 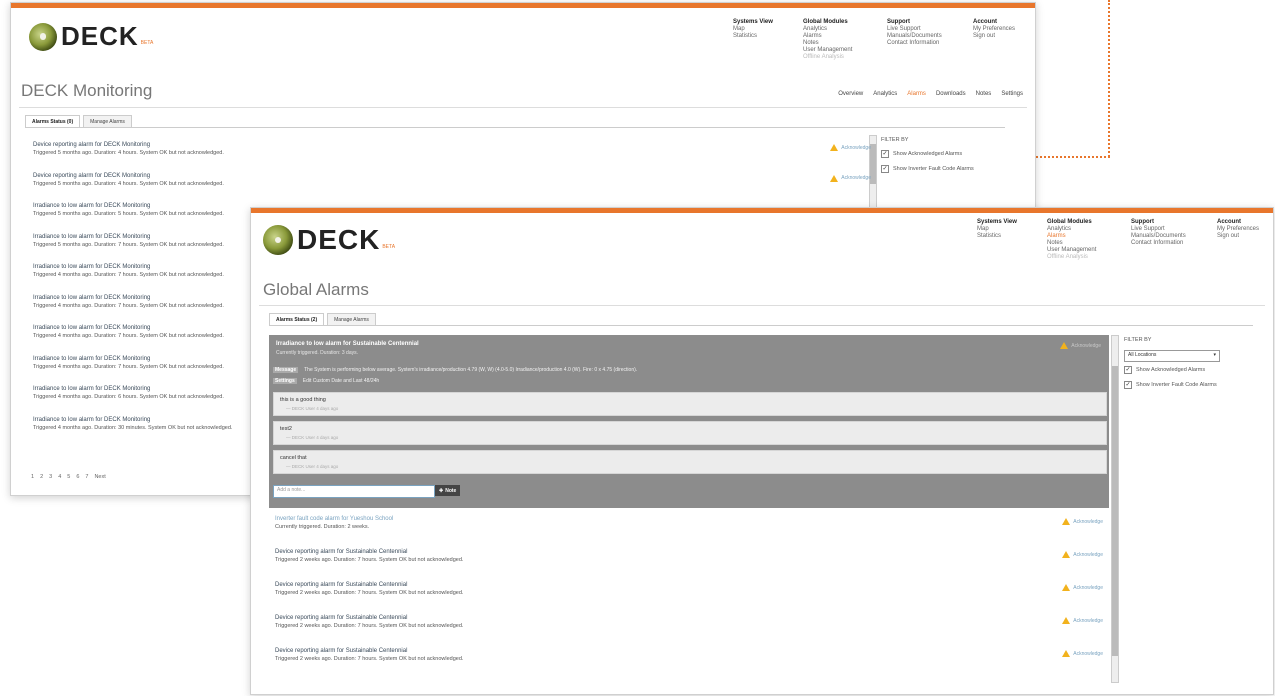 I want to click on nav-heading: Global Modules, so click(x=825, y=22).